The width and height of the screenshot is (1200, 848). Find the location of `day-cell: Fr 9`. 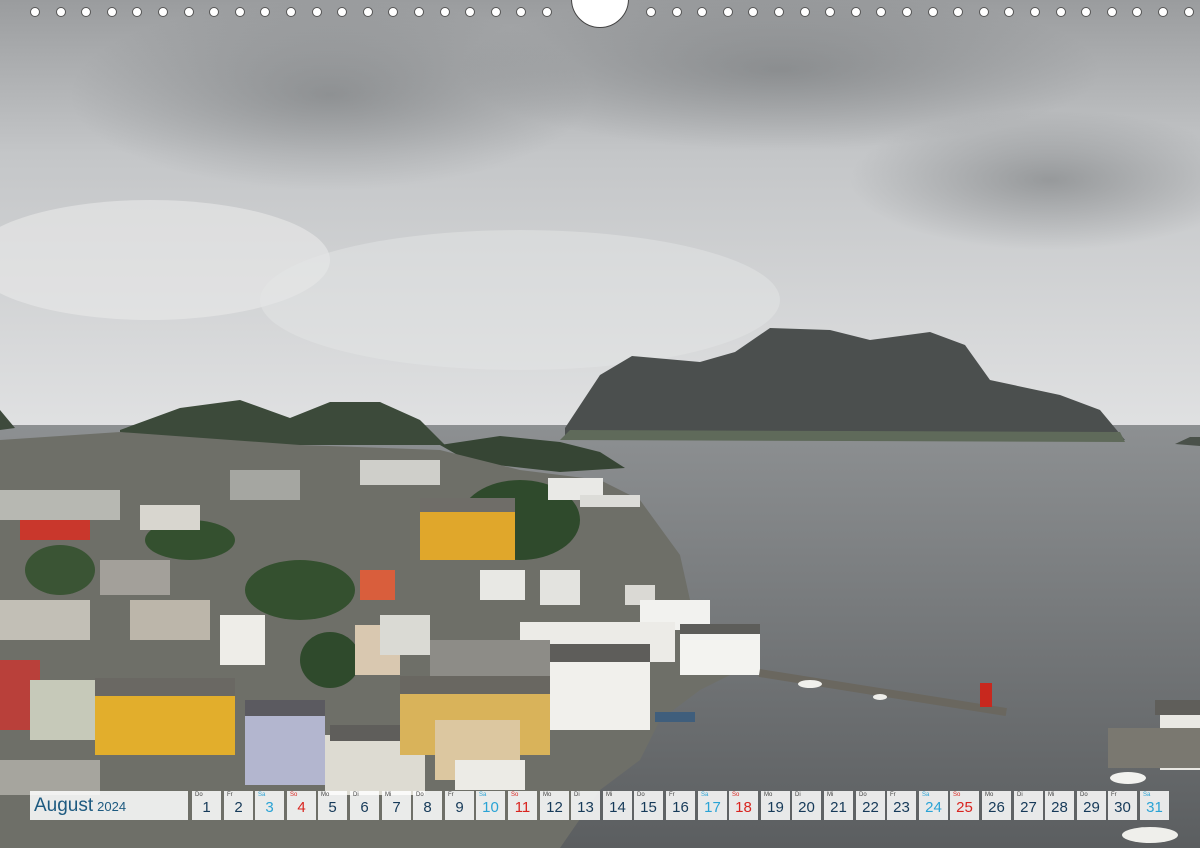

day-cell: Fr 9 is located at coordinates (459, 805).